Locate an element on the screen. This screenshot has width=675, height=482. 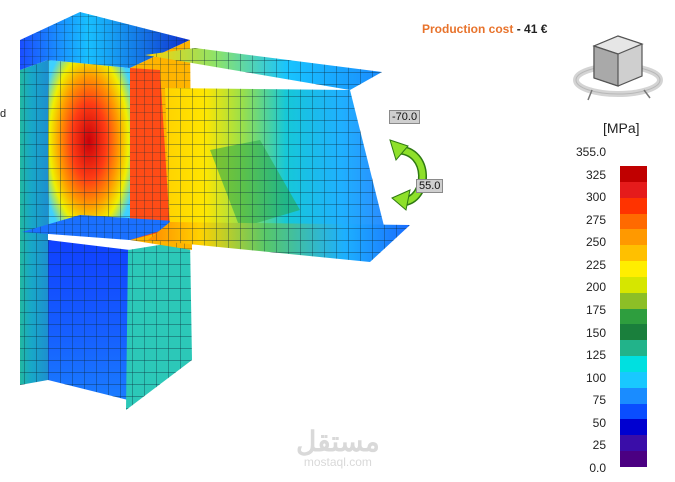
watermark-latin: mostaql.com is located at coordinates (337, 462).